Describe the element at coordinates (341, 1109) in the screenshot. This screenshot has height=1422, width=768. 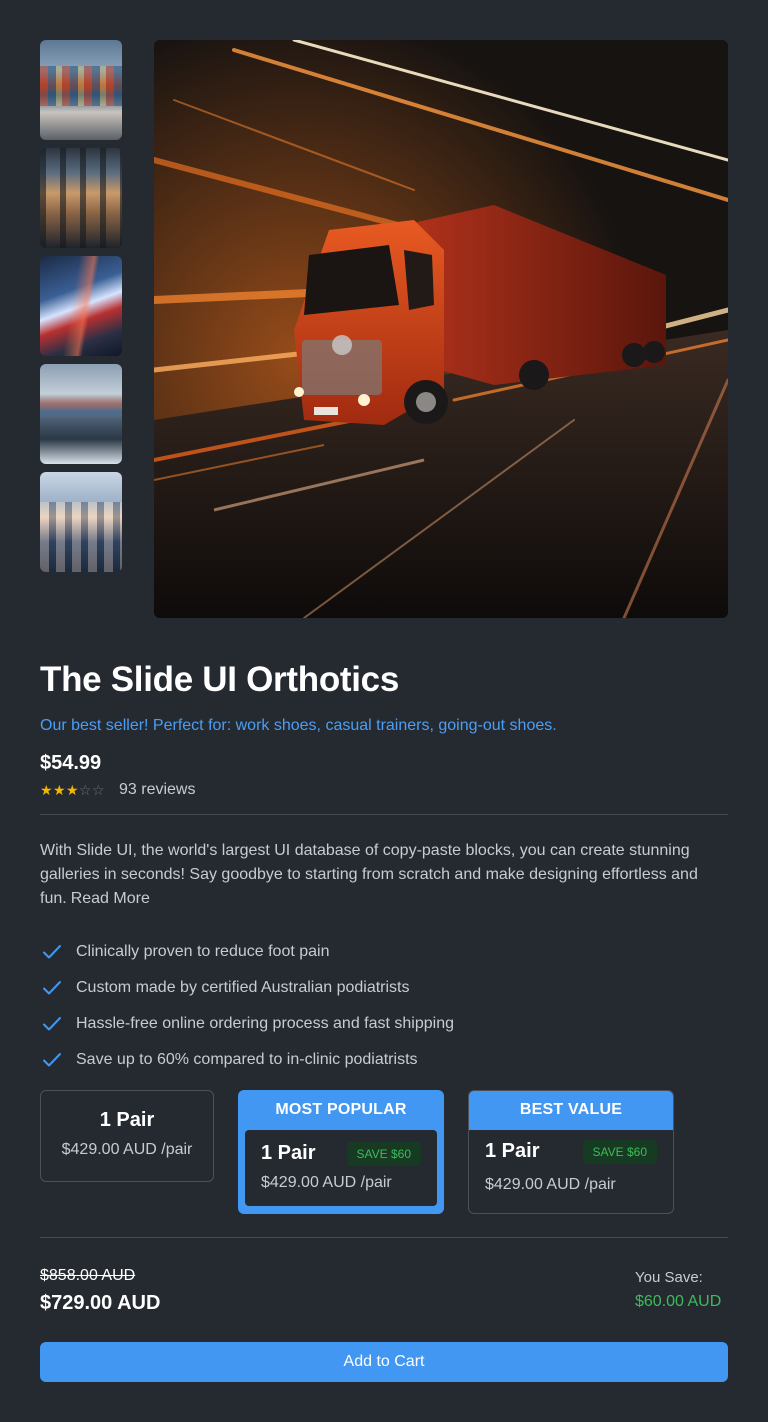
I see `option-badge: MOST POPULAR` at that location.